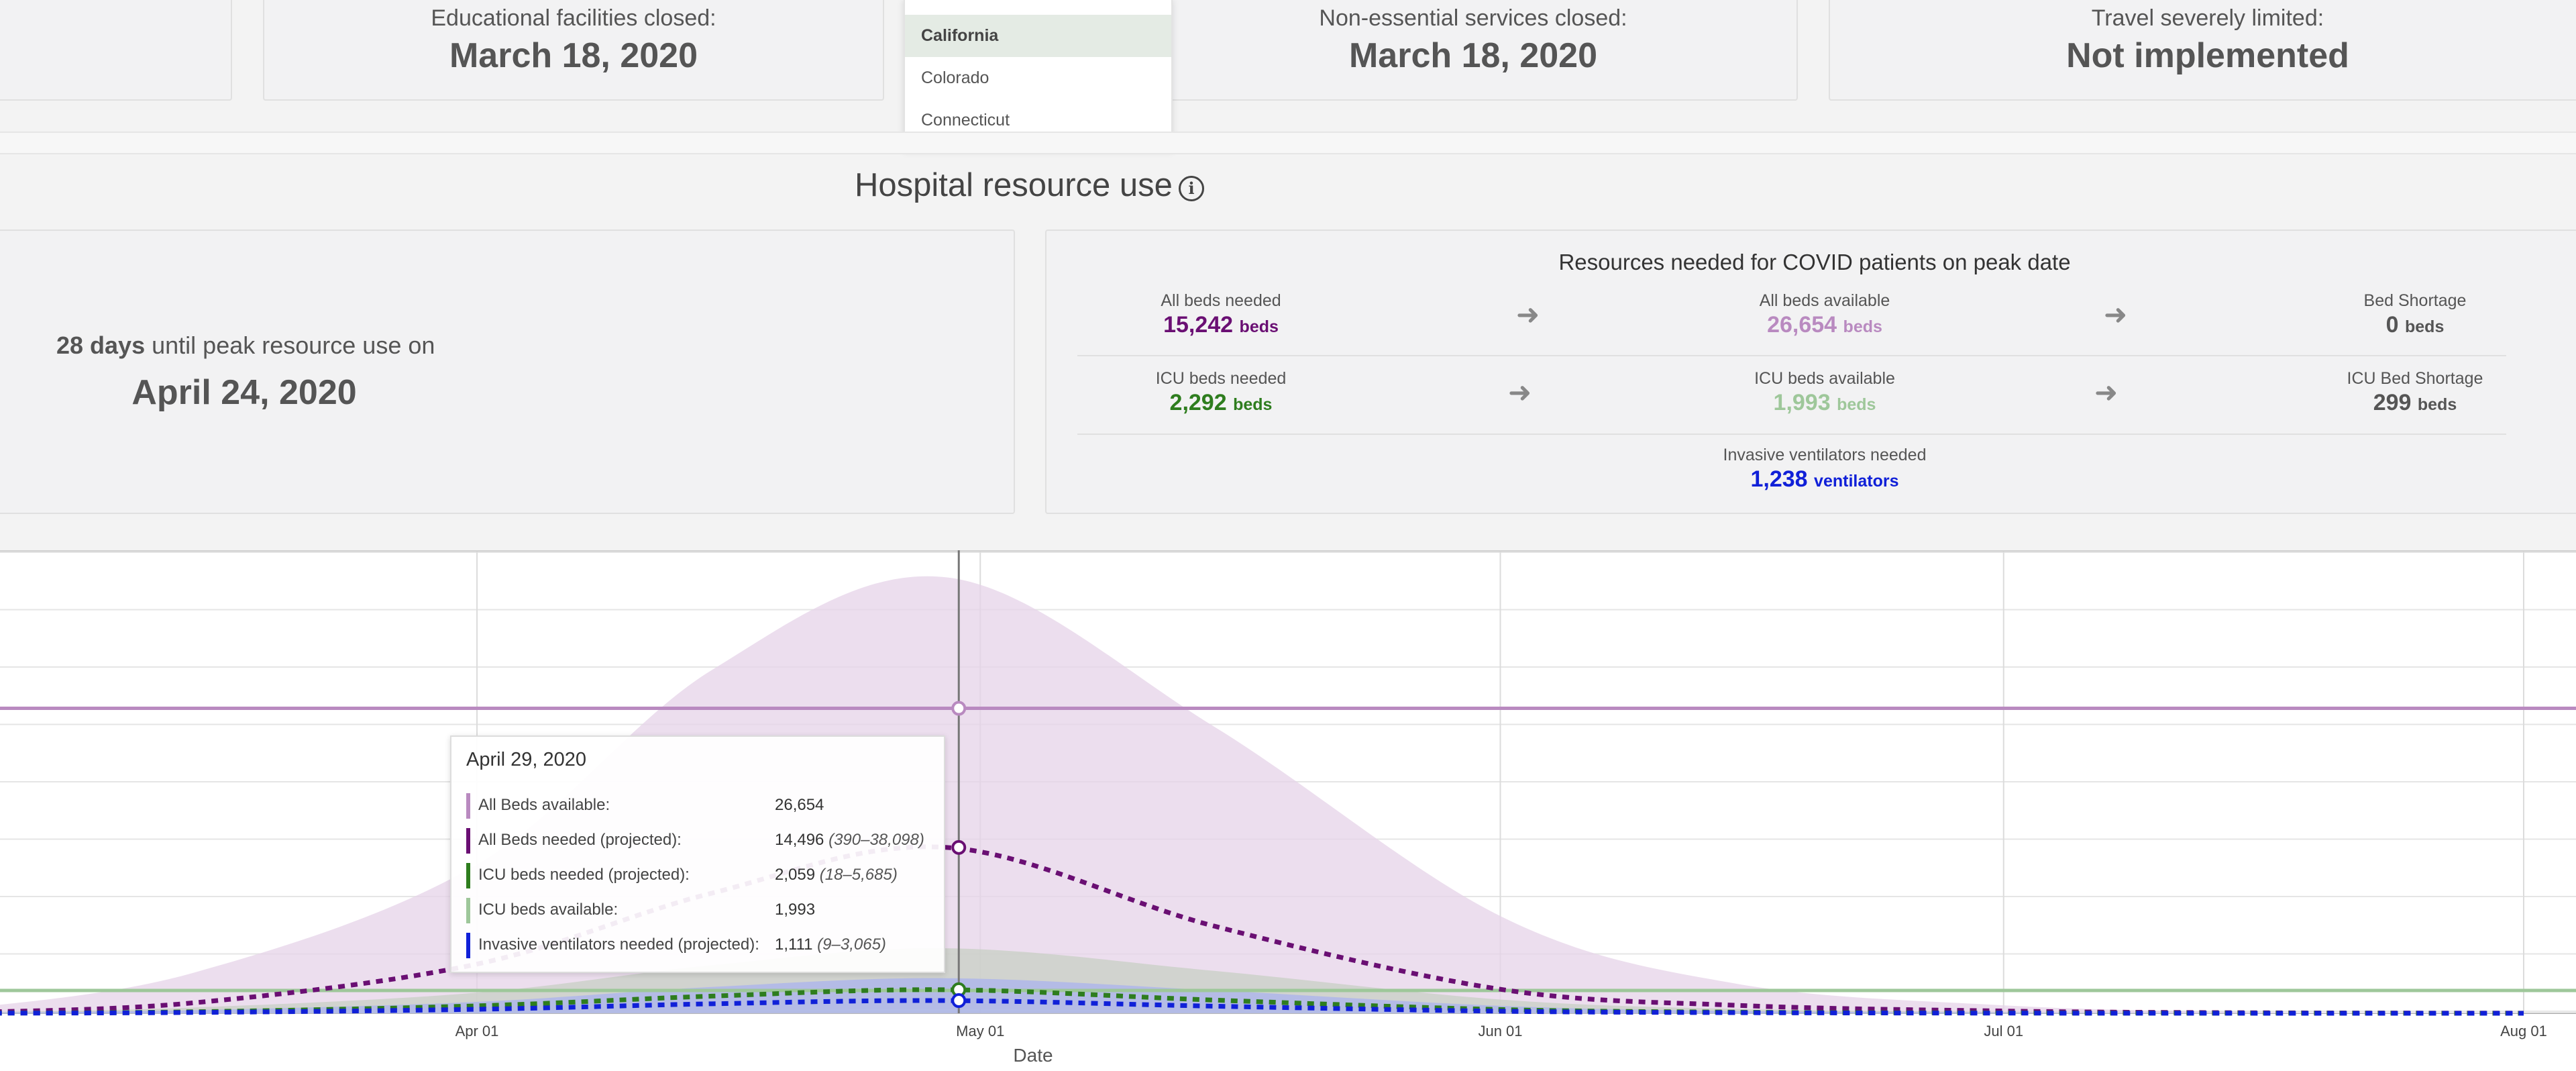 This screenshot has height=1071, width=2576. Describe the element at coordinates (849, 840) in the screenshot. I see `tooltip-value: 14,496 (390–38,098)` at that location.